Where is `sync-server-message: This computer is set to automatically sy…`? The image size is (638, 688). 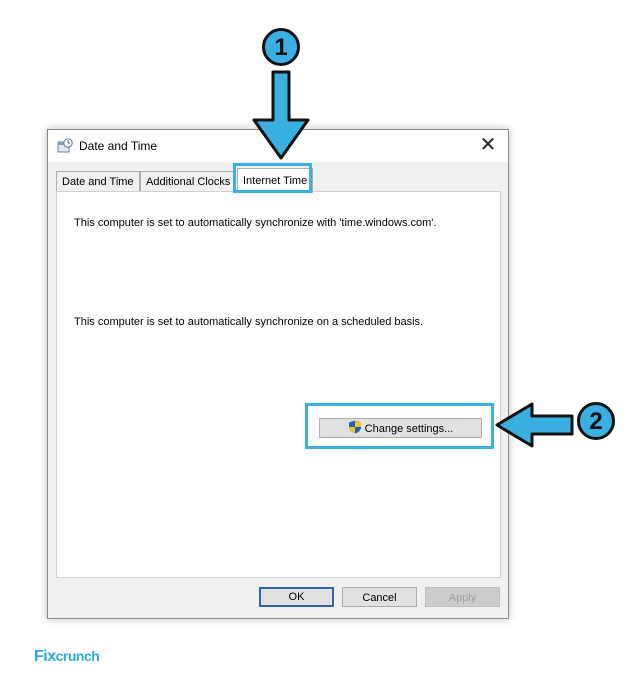 sync-server-message: This computer is set to automatically sy… is located at coordinates (255, 223).